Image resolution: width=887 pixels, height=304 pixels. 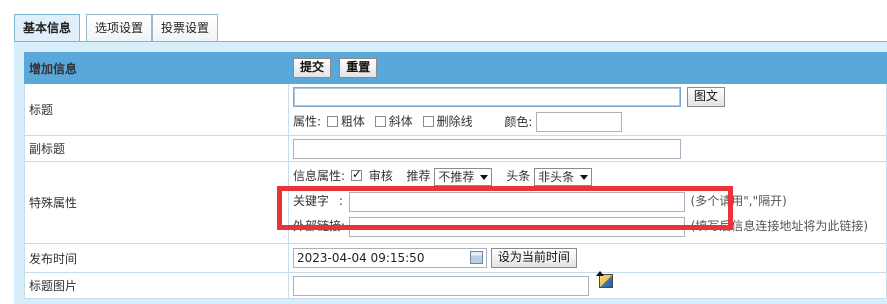 I want to click on tab-vote-settings: 投票设置, so click(x=185, y=28).